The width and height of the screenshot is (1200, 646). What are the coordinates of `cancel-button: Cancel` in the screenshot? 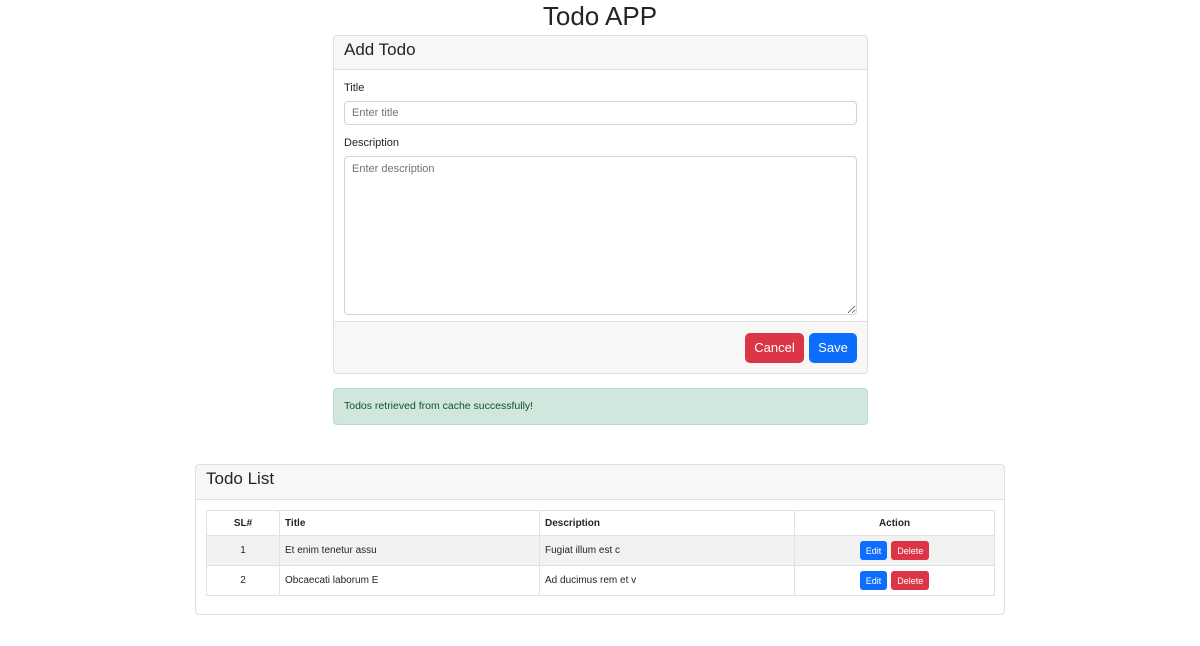 It's located at (774, 347).